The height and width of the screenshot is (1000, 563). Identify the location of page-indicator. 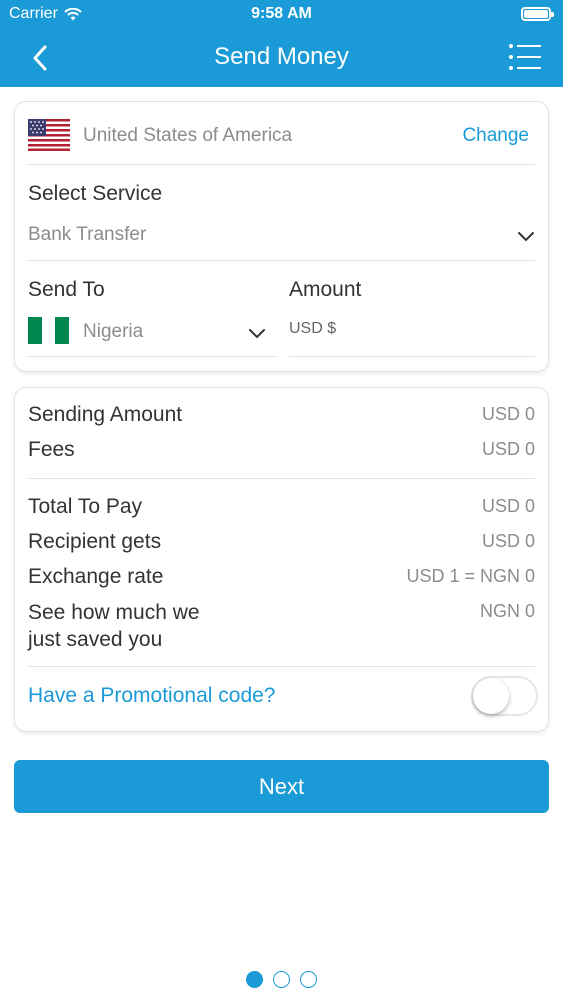
(281, 979).